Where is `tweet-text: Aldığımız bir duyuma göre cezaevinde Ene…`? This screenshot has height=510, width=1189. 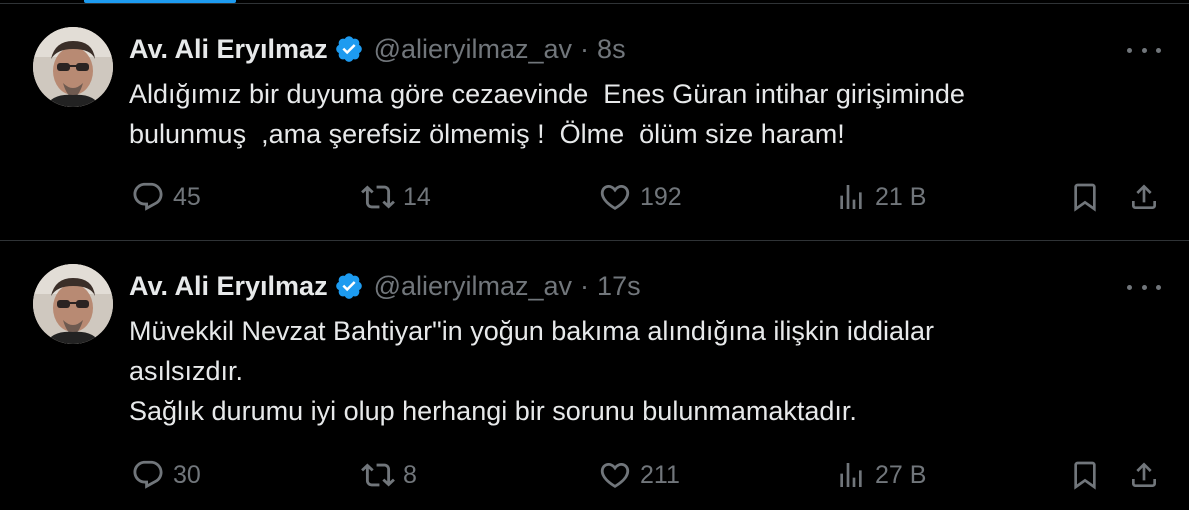
tweet-text: Aldığımız bir duyuma göre cezaevinde Ene… is located at coordinates (639, 114).